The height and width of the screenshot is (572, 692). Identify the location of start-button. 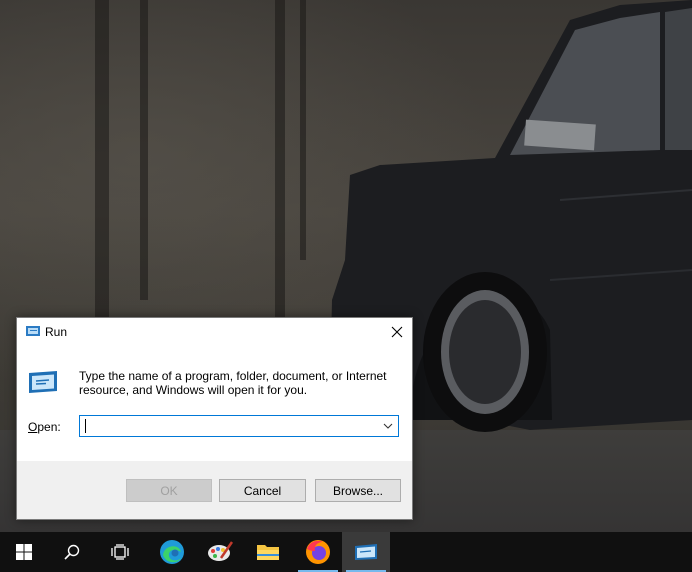
(24, 552).